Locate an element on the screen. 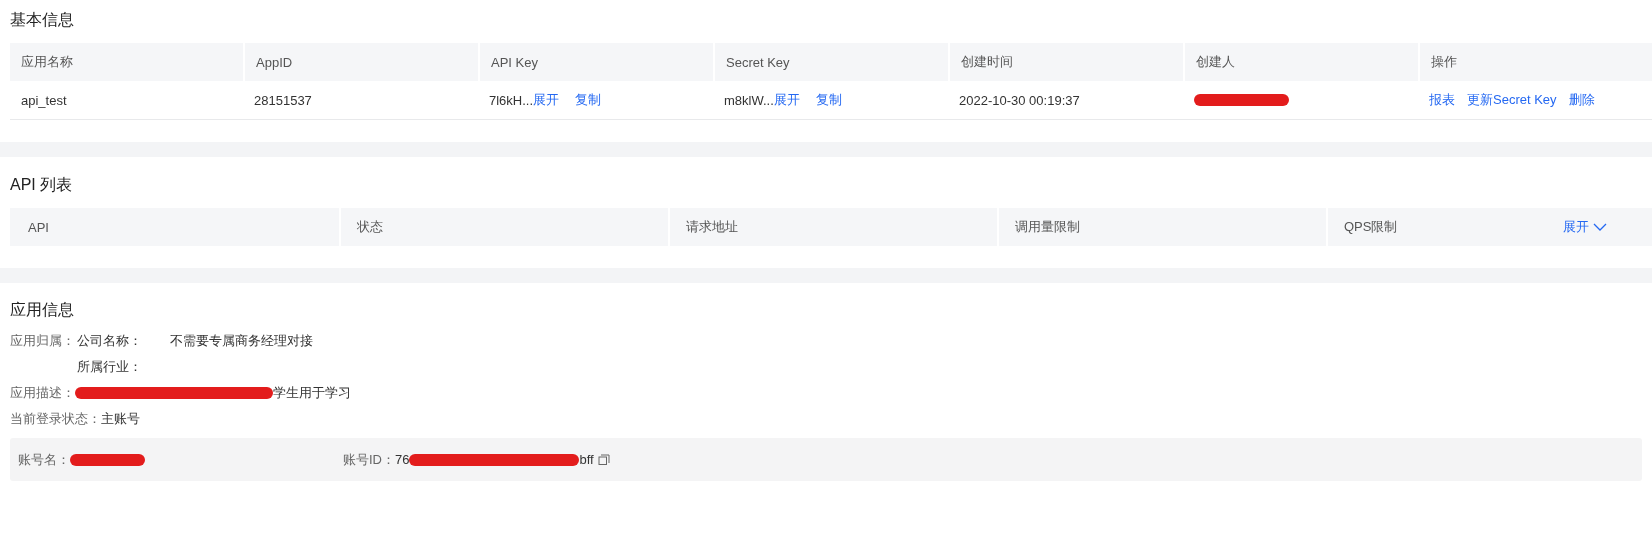 The height and width of the screenshot is (535, 1652). field-label: 账号ID： is located at coordinates (369, 459).